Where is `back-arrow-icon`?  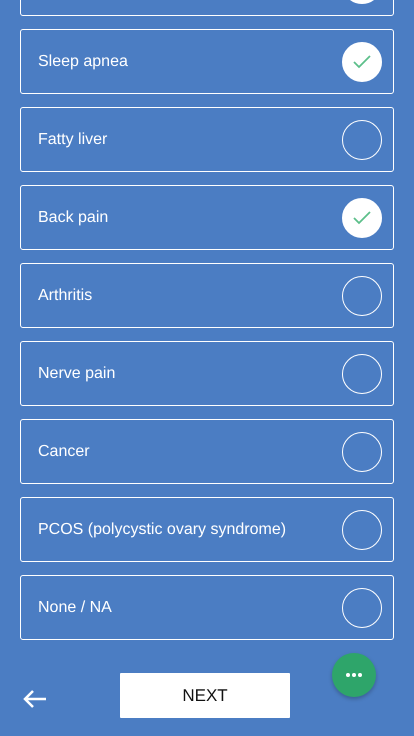
back-arrow-icon is located at coordinates (35, 698).